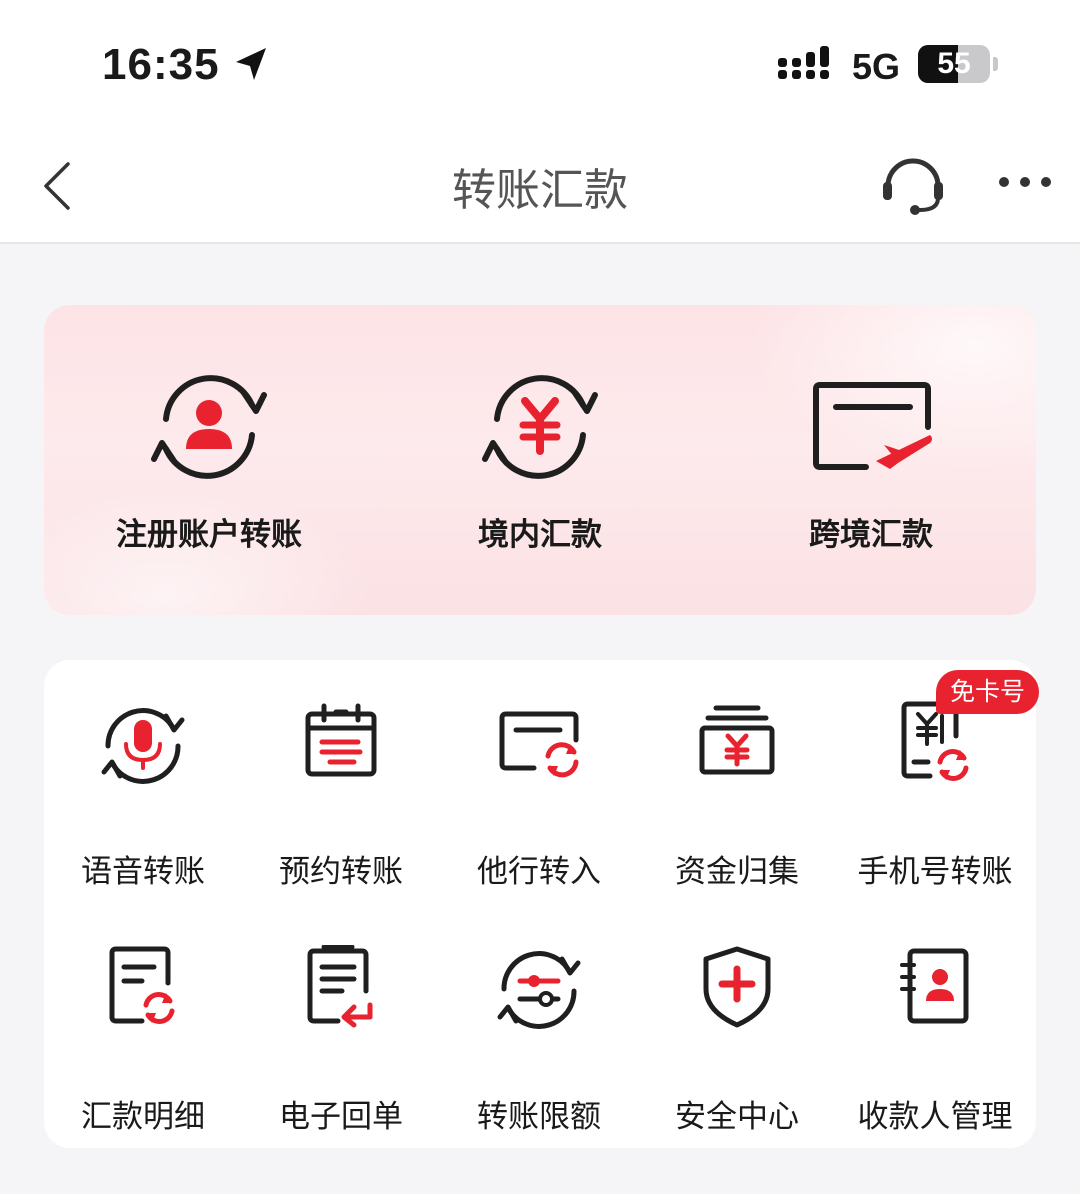  Describe the element at coordinates (209, 535) in the screenshot. I see `service-label: 注册账户转账` at that location.